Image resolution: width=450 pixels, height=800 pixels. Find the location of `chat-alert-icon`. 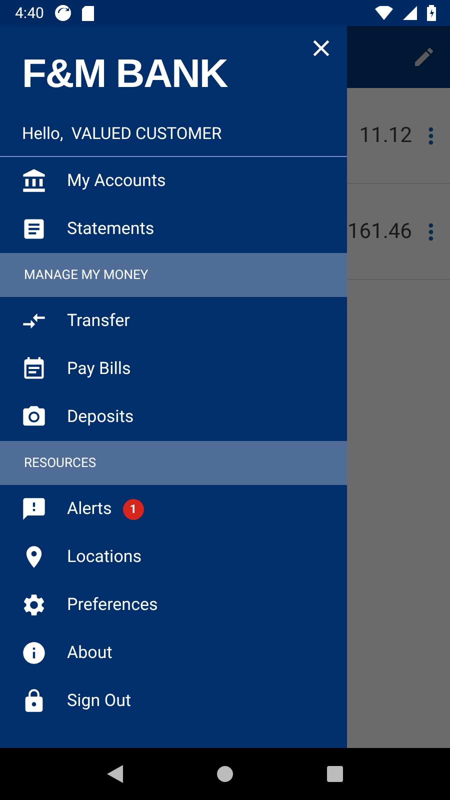

chat-alert-icon is located at coordinates (34, 509).